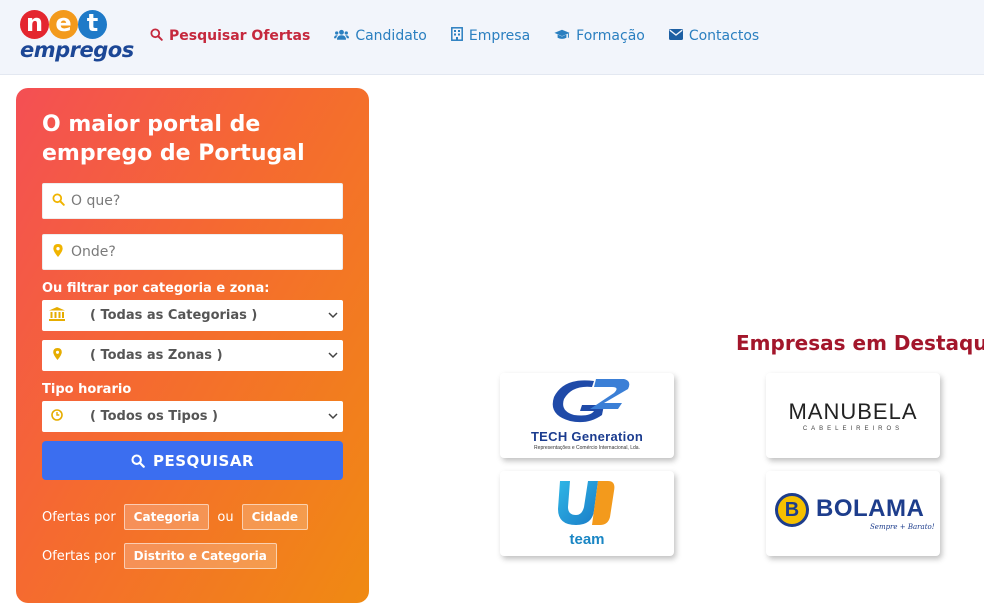  Describe the element at coordinates (499, 36) in the screenshot. I see `nav-label: Empresa` at that location.